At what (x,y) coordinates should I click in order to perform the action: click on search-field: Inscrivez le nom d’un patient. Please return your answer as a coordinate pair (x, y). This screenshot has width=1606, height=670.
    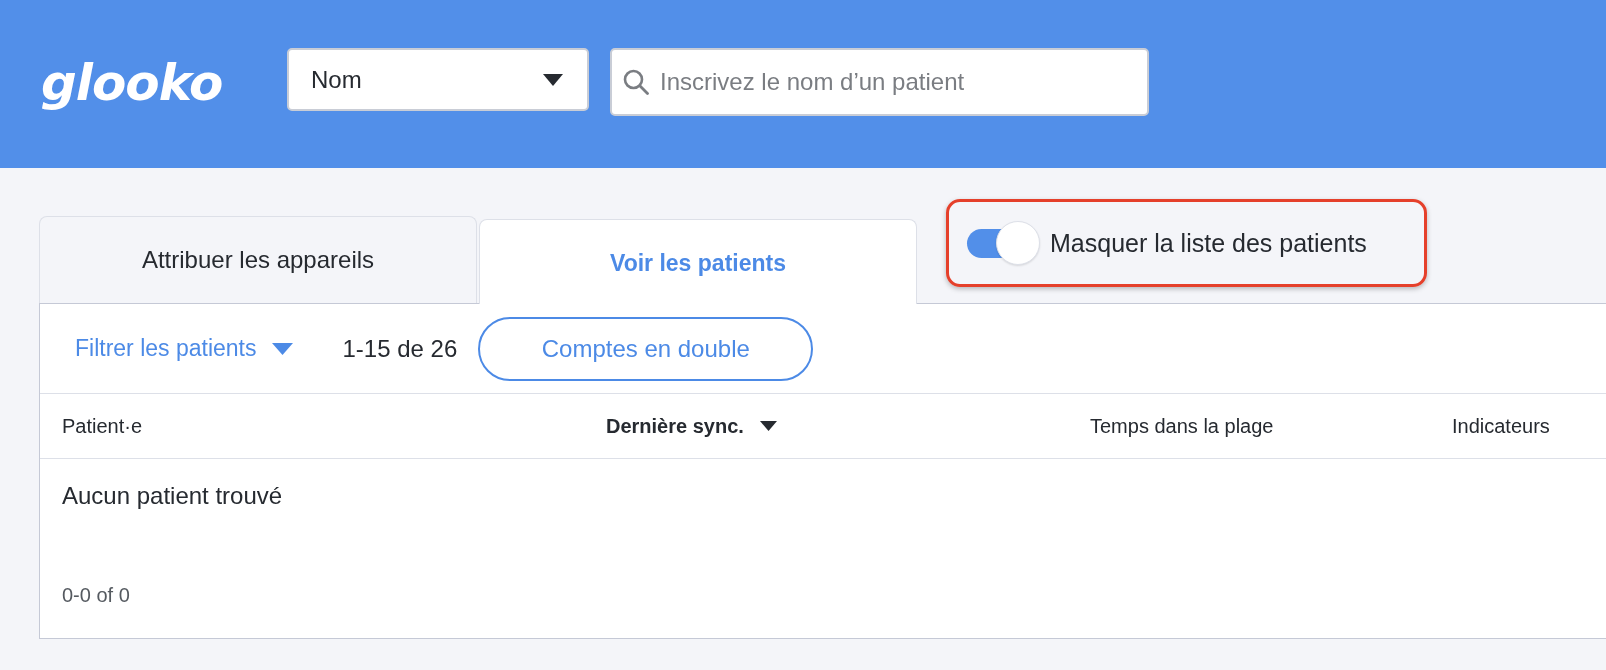
    Looking at the image, I should click on (879, 82).